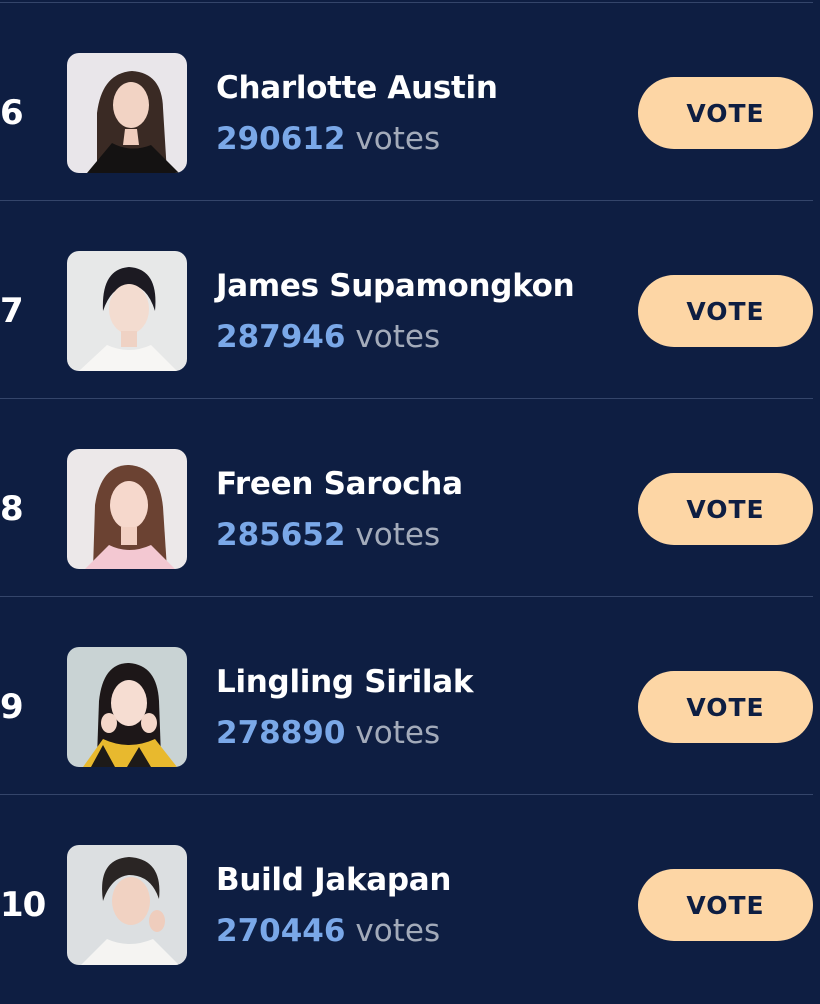 This screenshot has height=1004, width=820. Describe the element at coordinates (12, 509) in the screenshot. I see `rank-label: 8` at that location.